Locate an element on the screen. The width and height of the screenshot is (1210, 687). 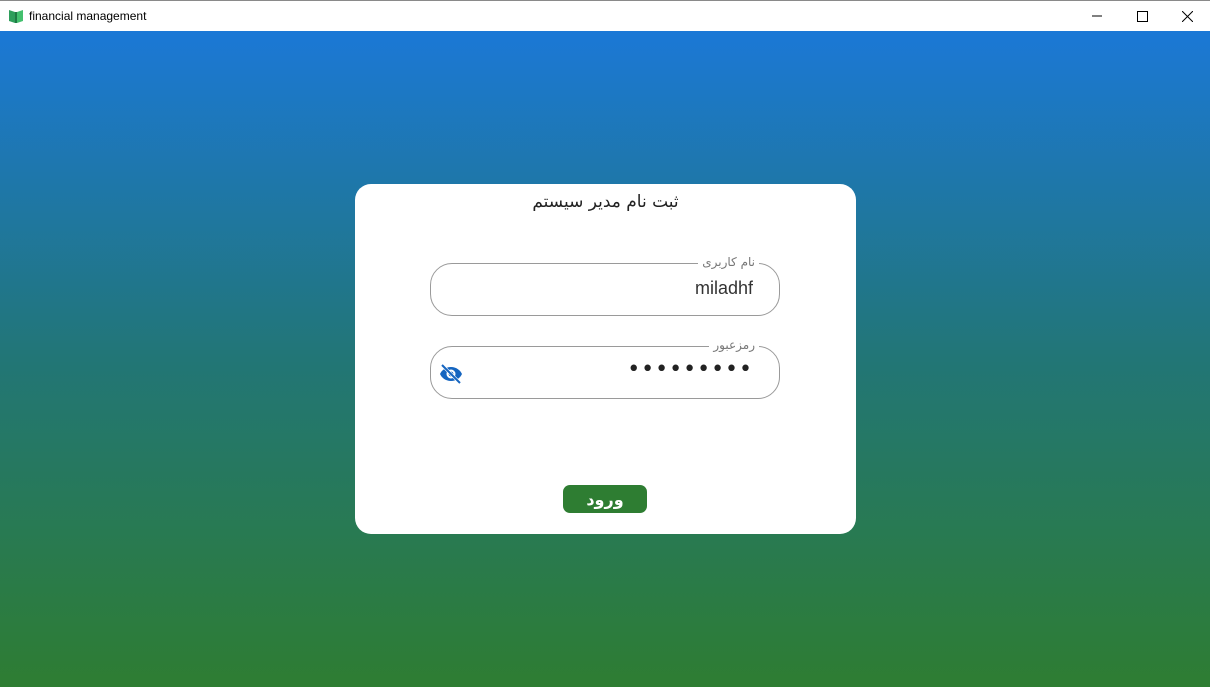
username-label: نام کاربری is located at coordinates (728, 262).